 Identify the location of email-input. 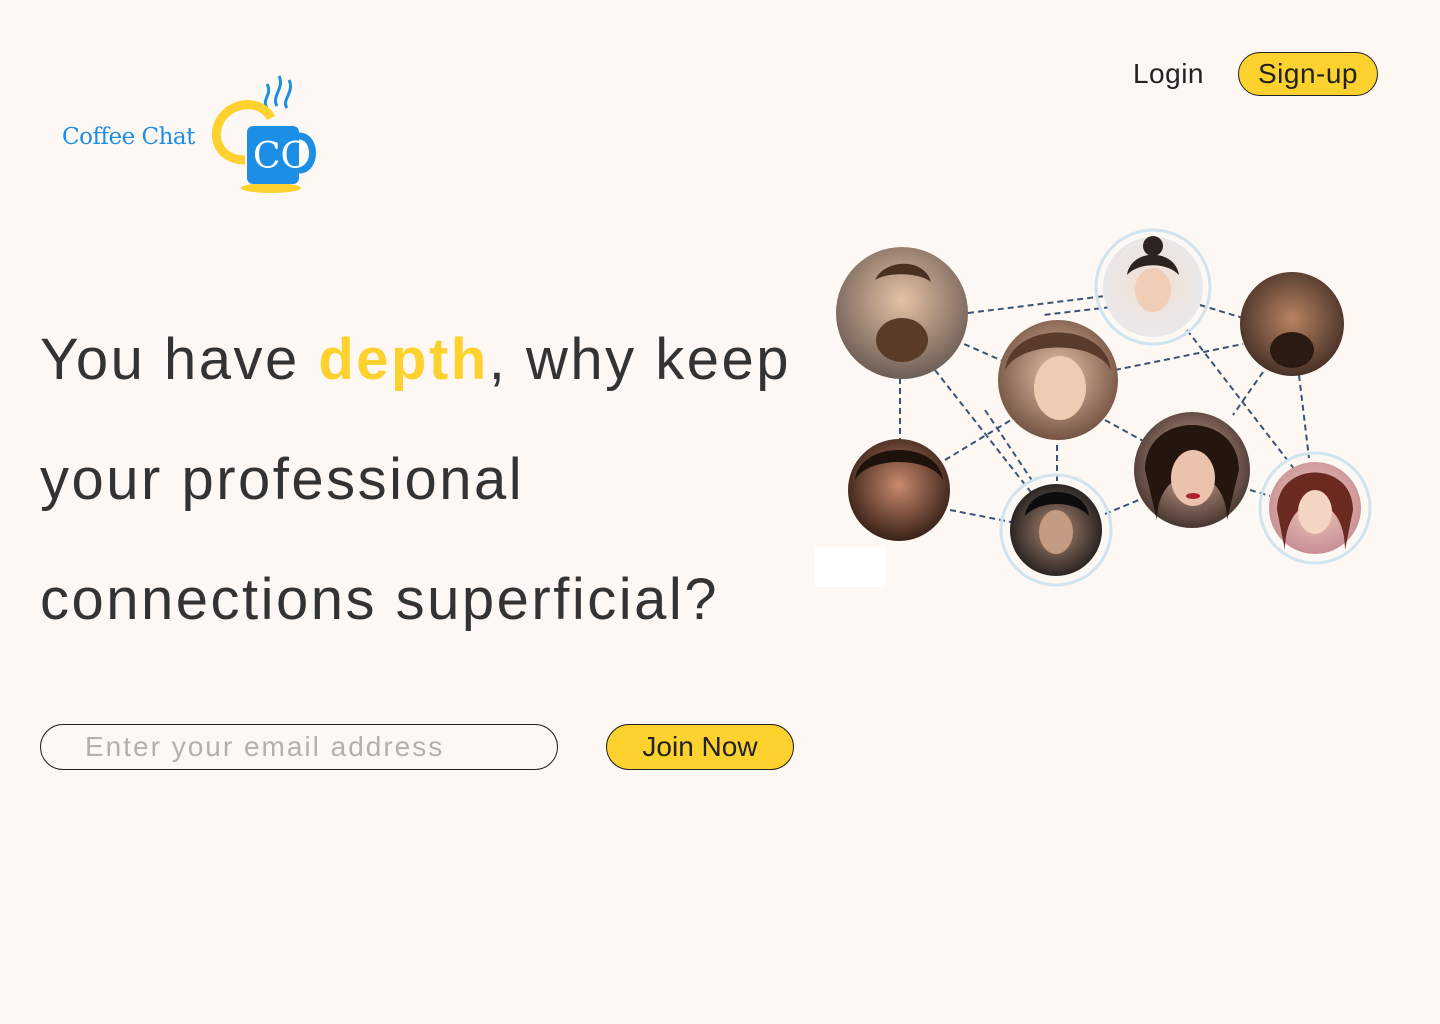
(299, 747).